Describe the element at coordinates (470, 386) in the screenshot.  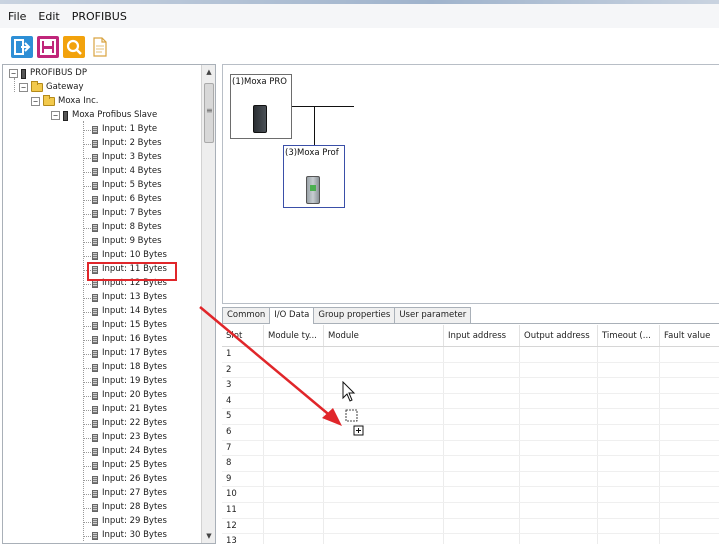
I see `table-row: 3` at that location.